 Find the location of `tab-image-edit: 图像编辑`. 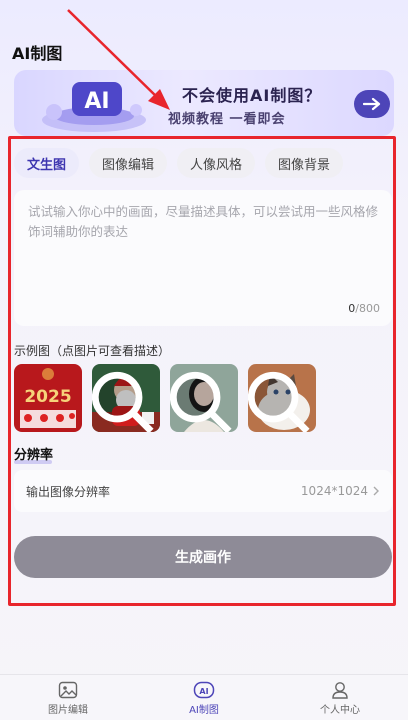

tab-image-edit: 图像编辑 is located at coordinates (128, 163).